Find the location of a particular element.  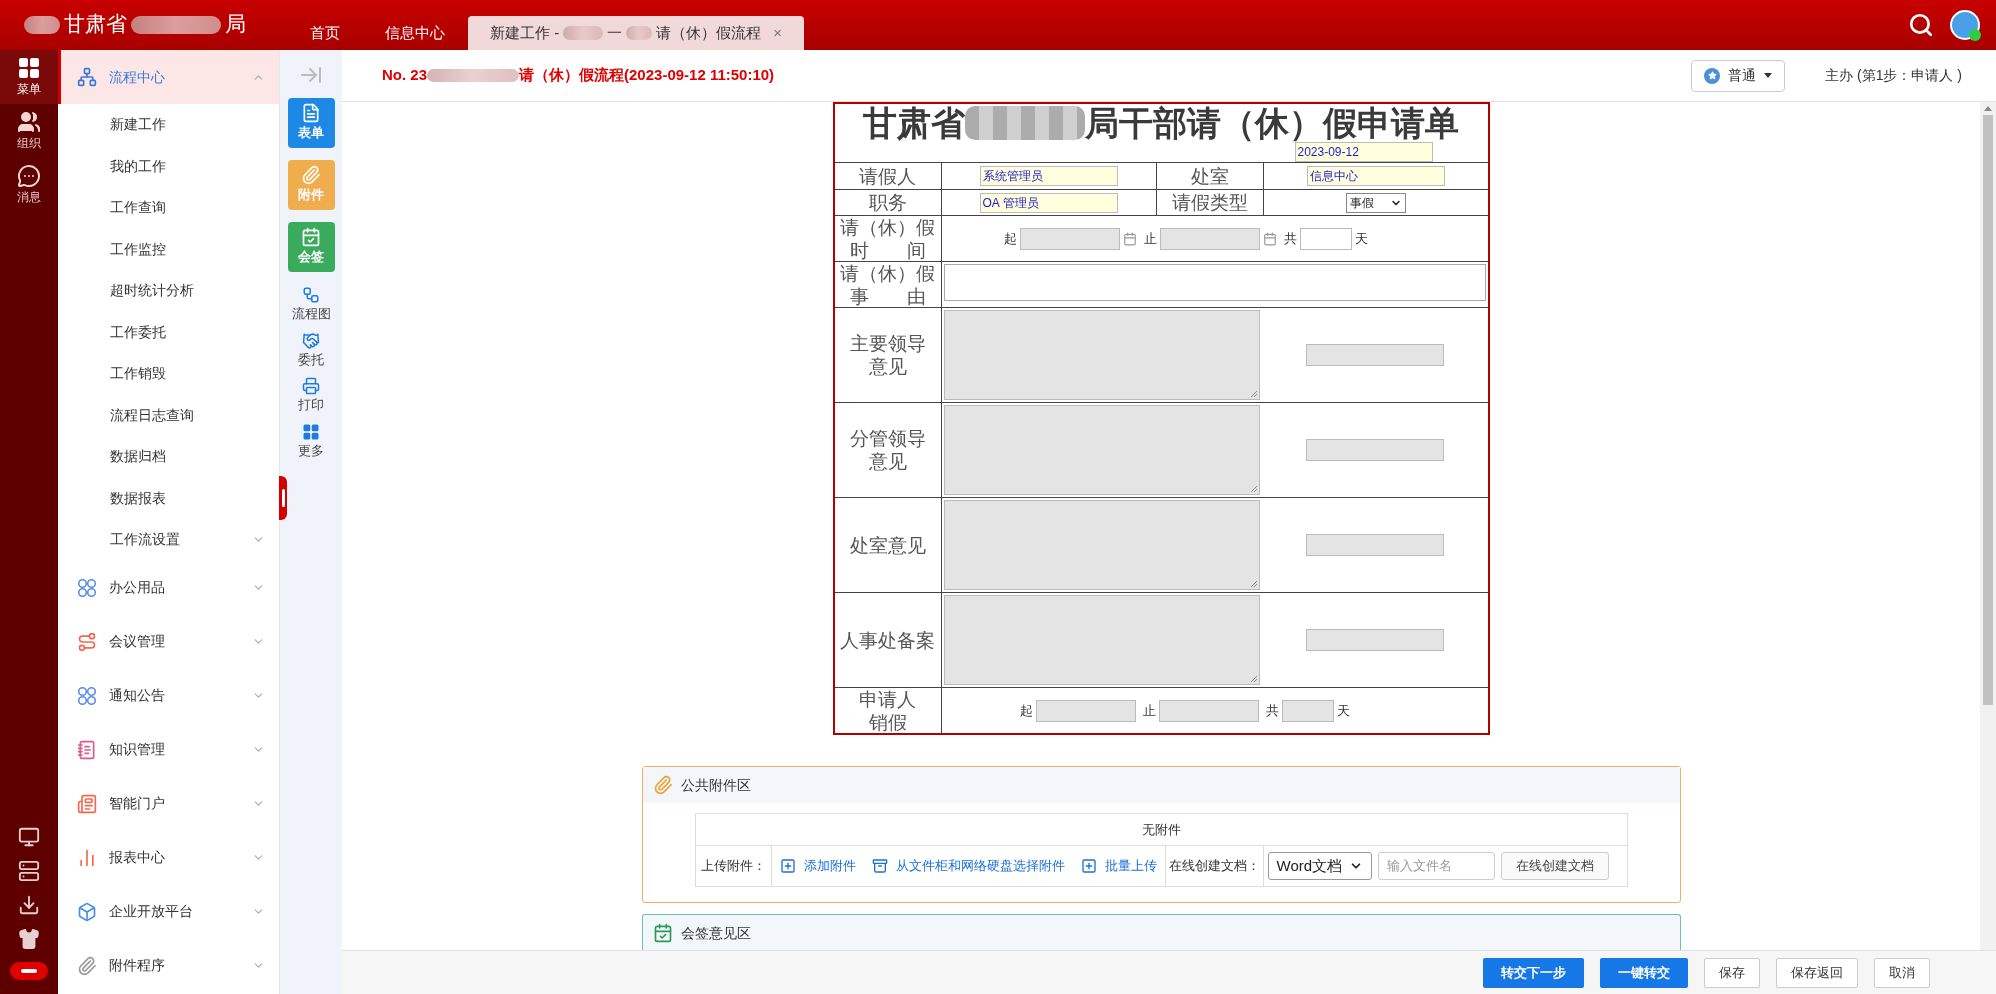

menu-group: 流程中心 is located at coordinates (168, 77).